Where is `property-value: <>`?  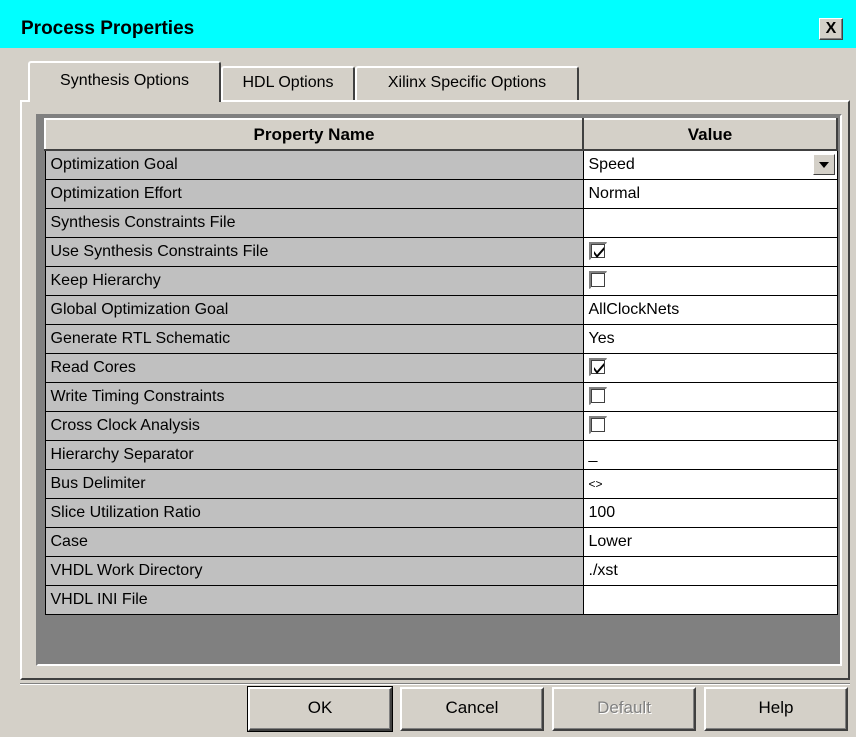 property-value: <> is located at coordinates (710, 483).